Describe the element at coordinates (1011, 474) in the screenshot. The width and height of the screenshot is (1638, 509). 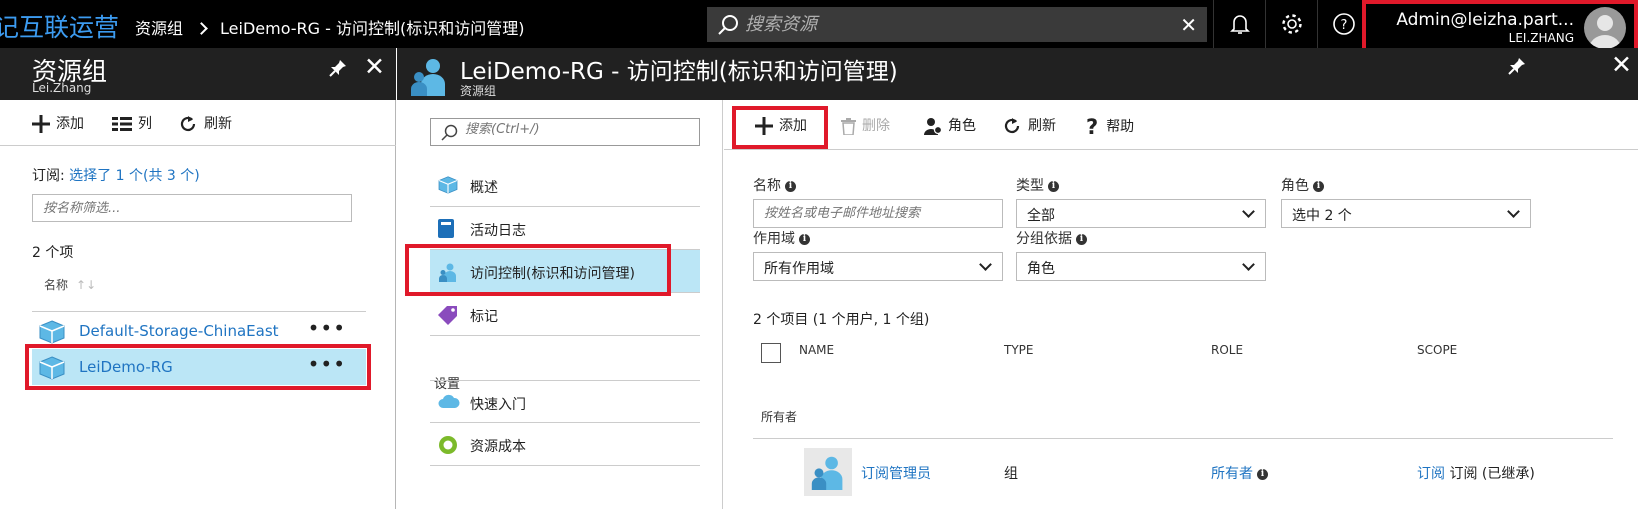
I see `table-row-type: 组` at that location.